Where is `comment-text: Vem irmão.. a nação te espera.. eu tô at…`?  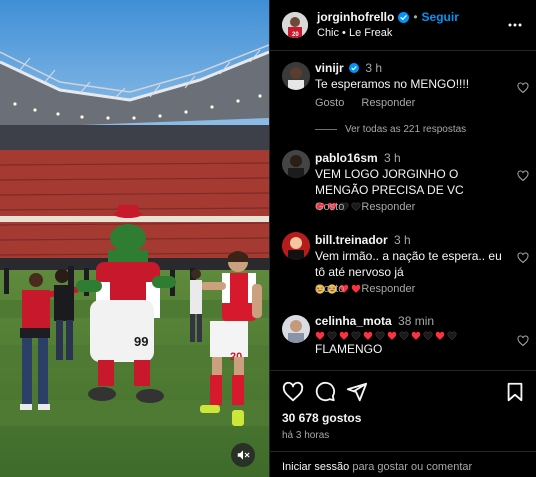
comment-text: Vem irmão.. a nação te espera.. eu tô at… is located at coordinates (408, 264).